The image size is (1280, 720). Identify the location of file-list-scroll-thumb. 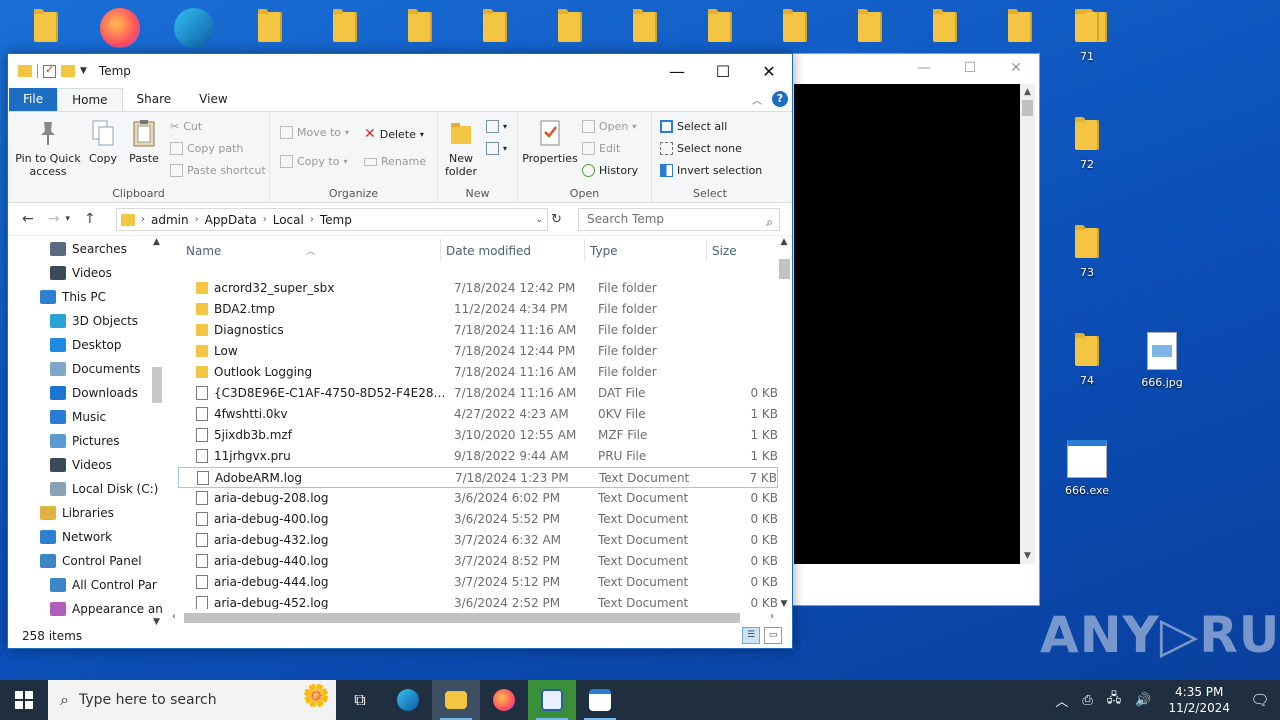
(784, 269).